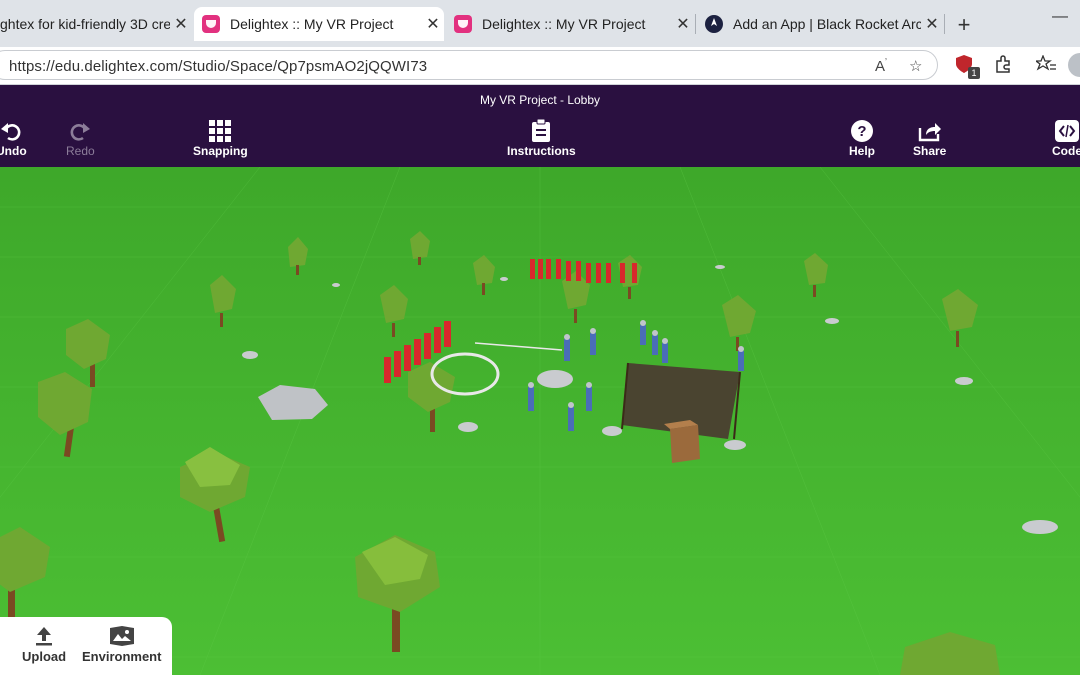 The image size is (1080, 675). I want to click on upload-button: Upload, so click(44, 643).